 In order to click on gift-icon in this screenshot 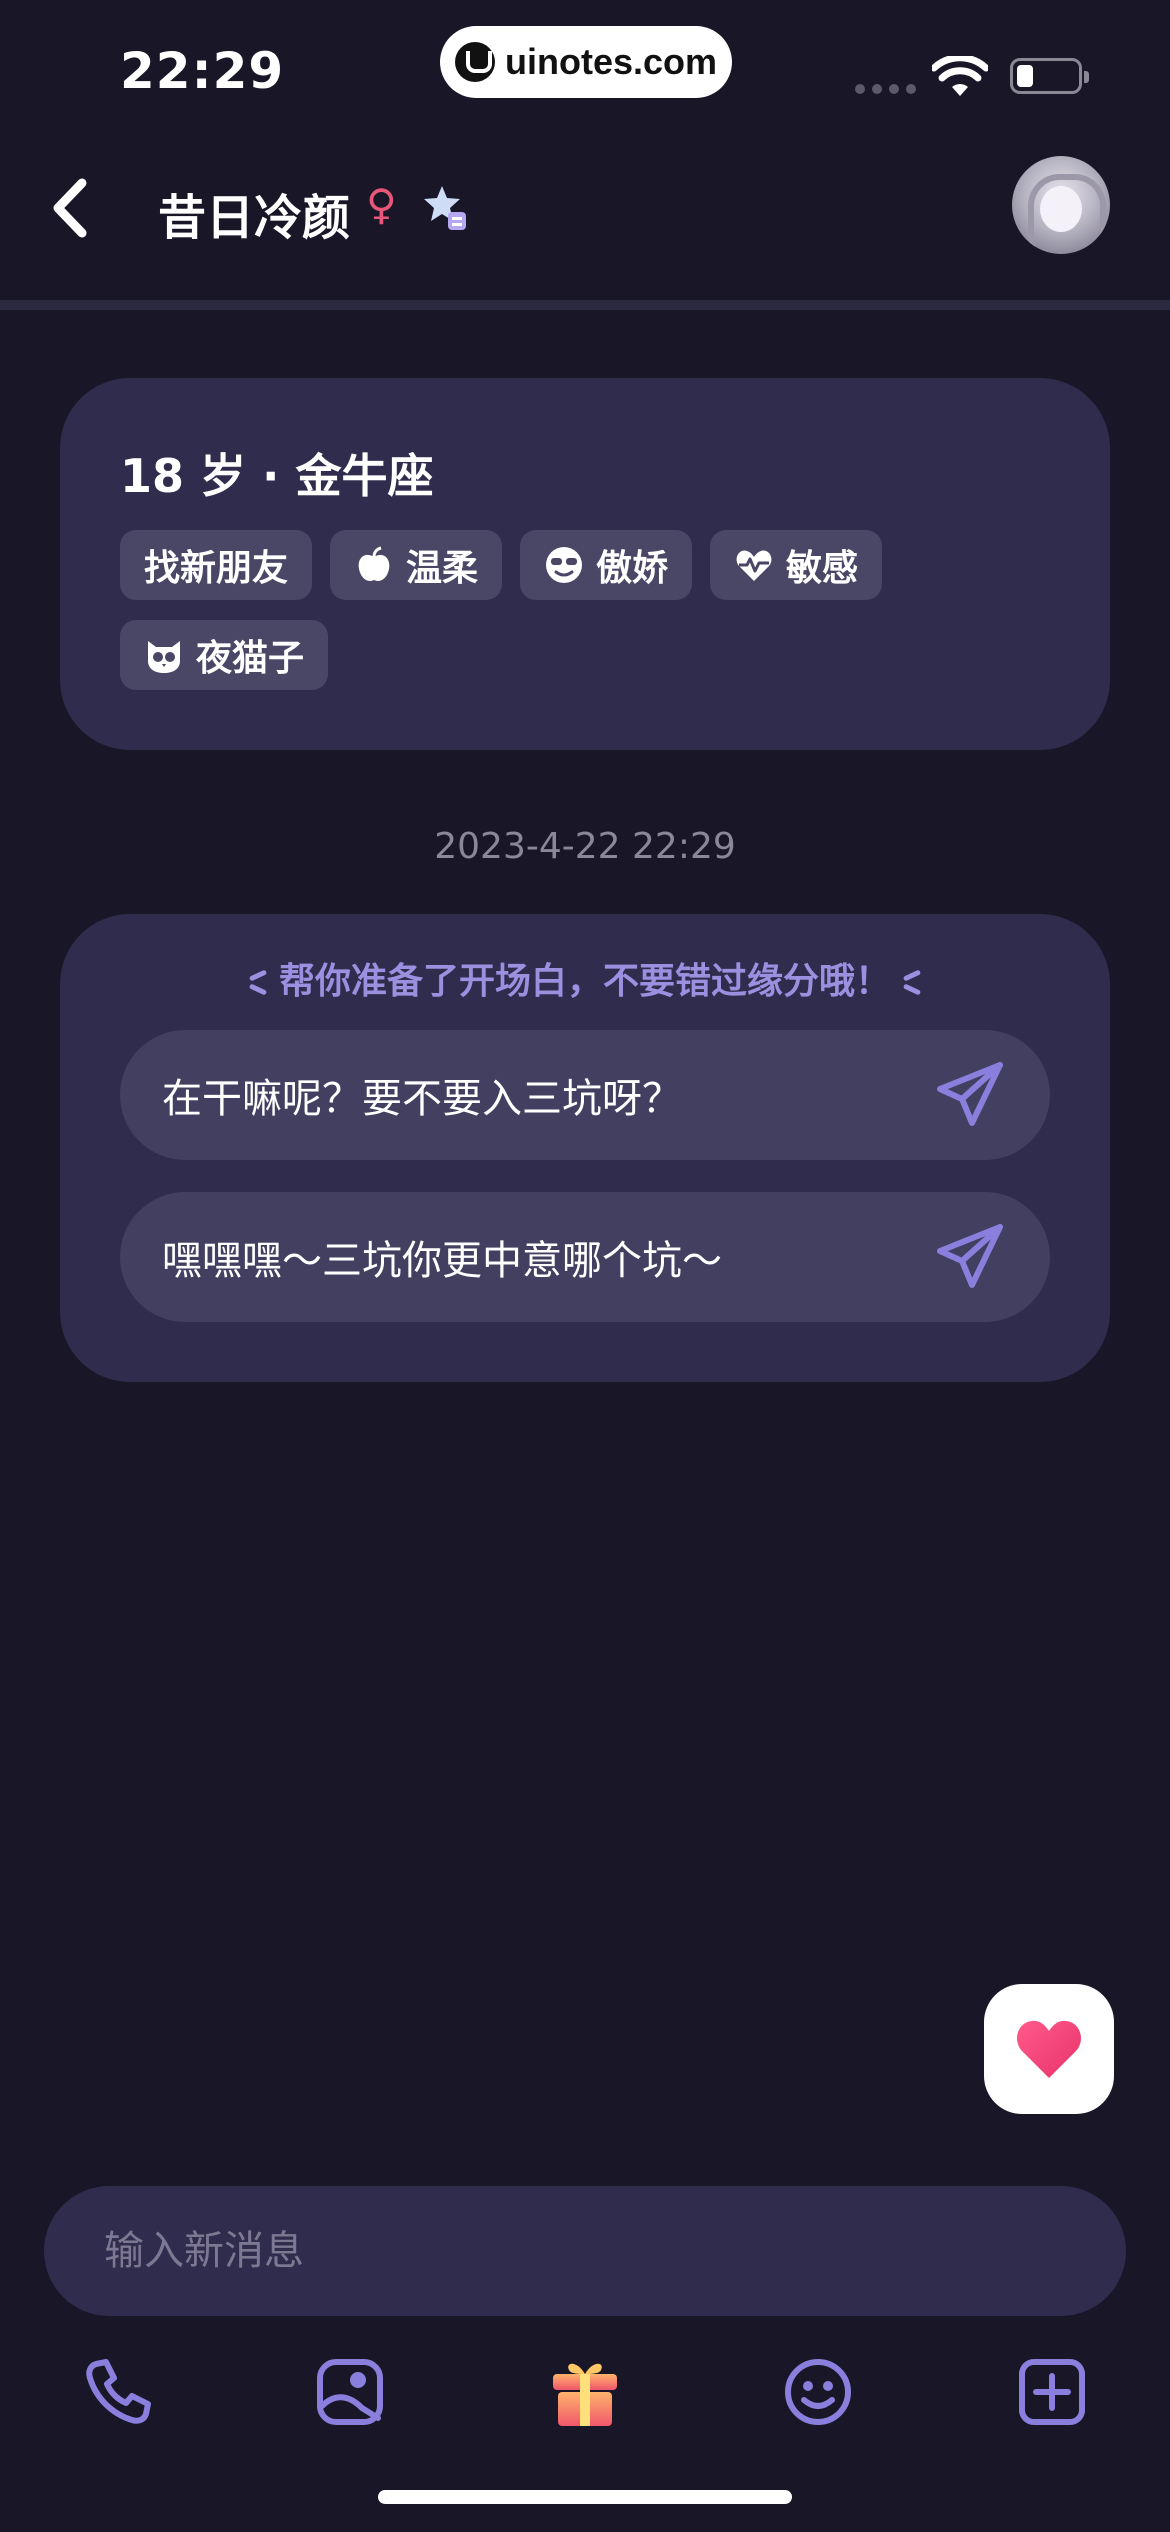, I will do `click(585, 2394)`.